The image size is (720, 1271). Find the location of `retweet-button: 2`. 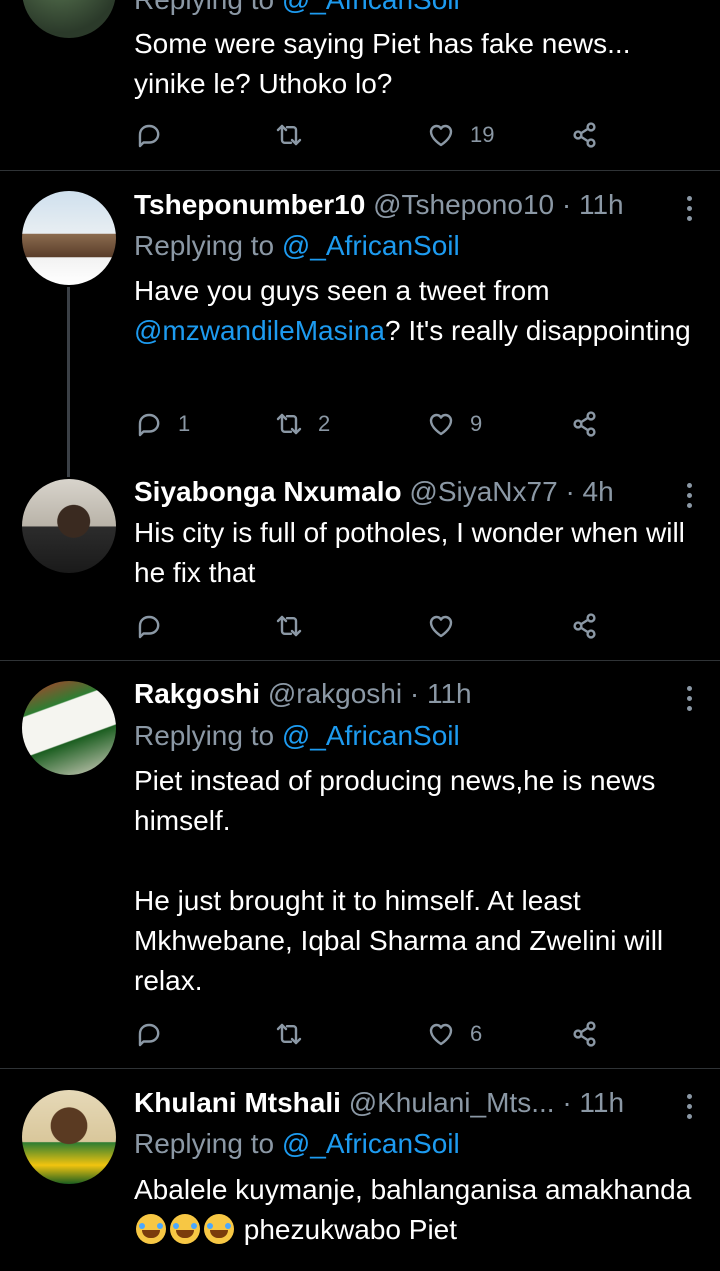

retweet-button: 2 is located at coordinates (302, 424).